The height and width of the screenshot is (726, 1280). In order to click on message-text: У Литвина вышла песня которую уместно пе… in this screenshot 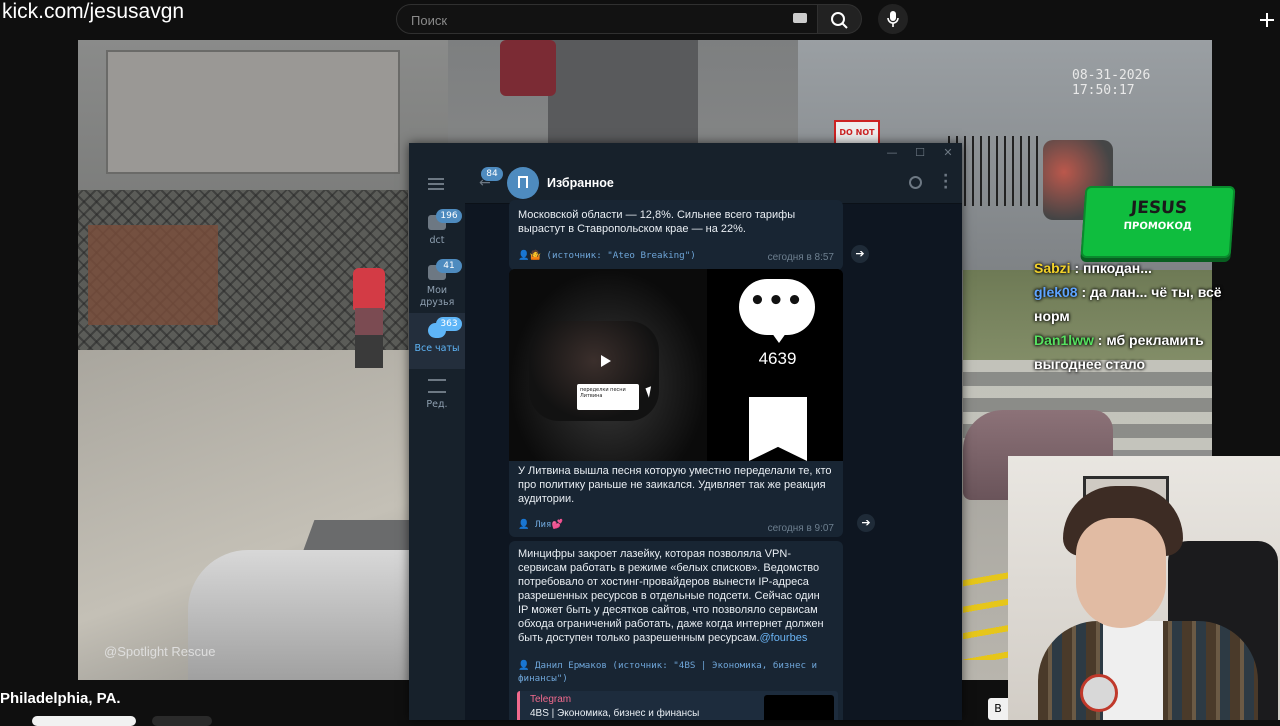, I will do `click(675, 485)`.